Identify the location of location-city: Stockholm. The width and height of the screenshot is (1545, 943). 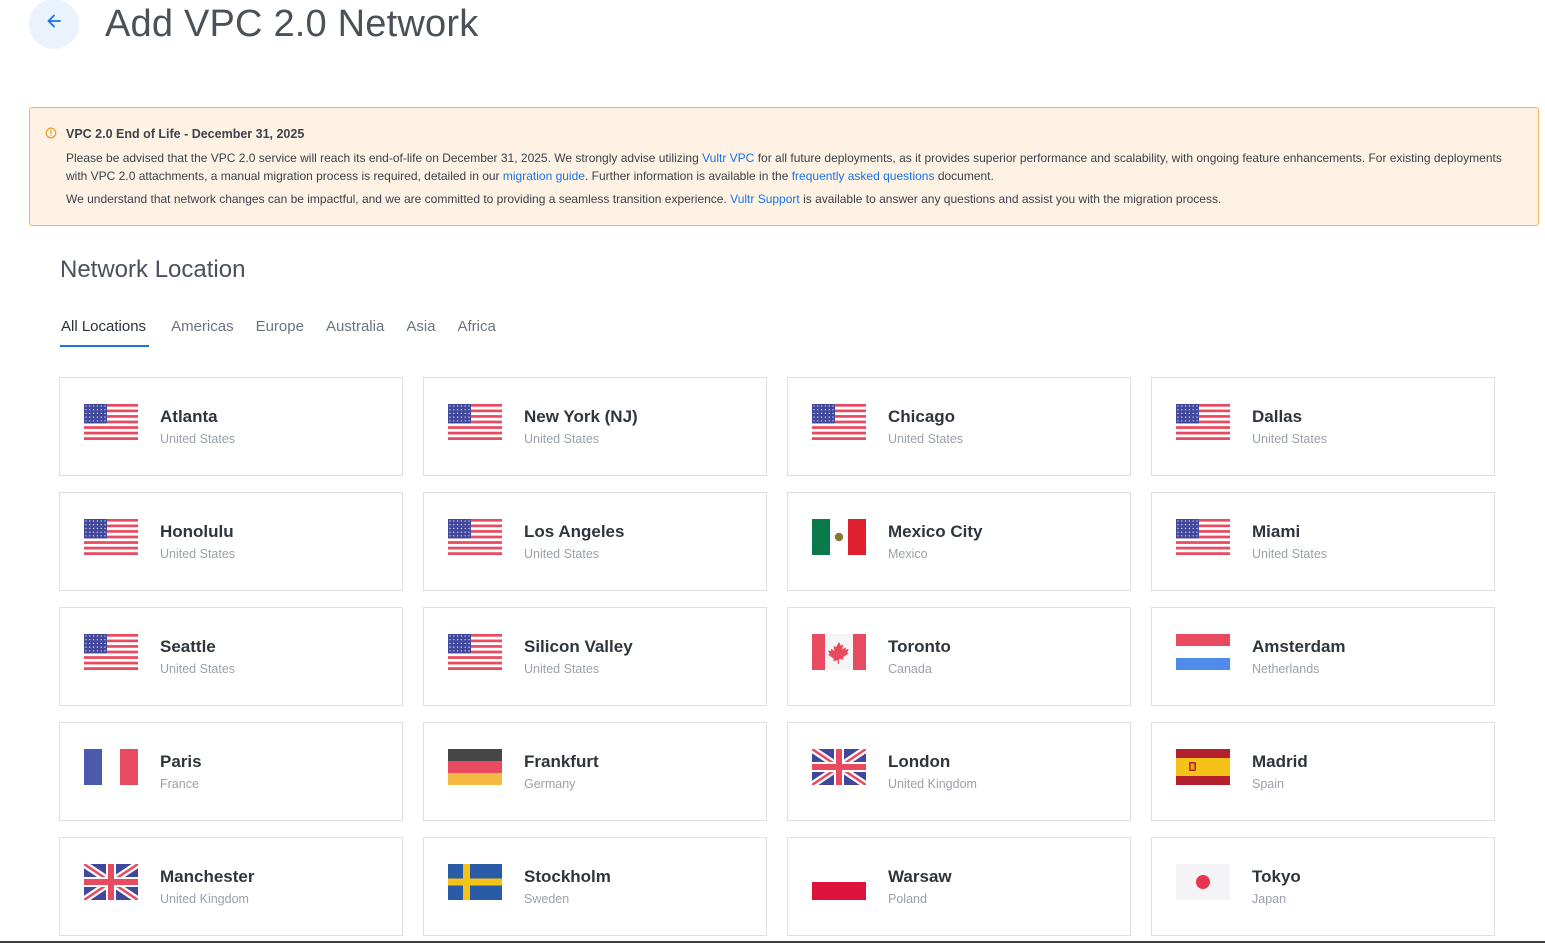
(567, 876).